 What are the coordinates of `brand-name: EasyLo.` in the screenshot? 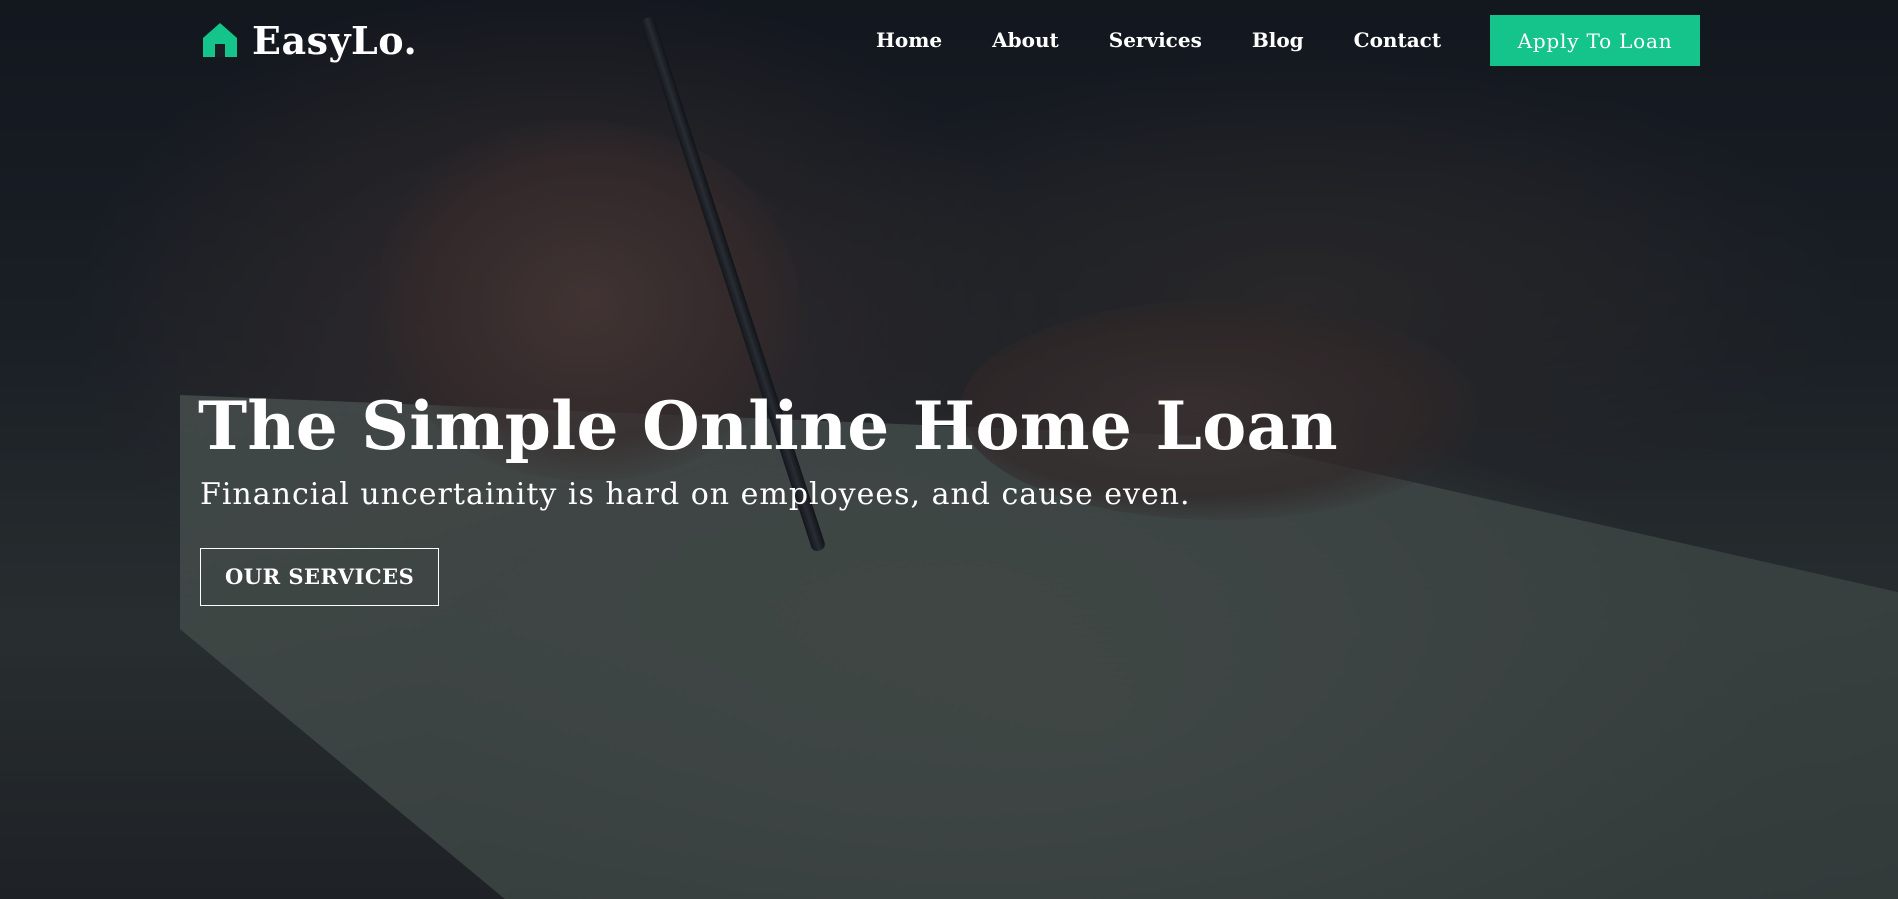 It's located at (335, 40).